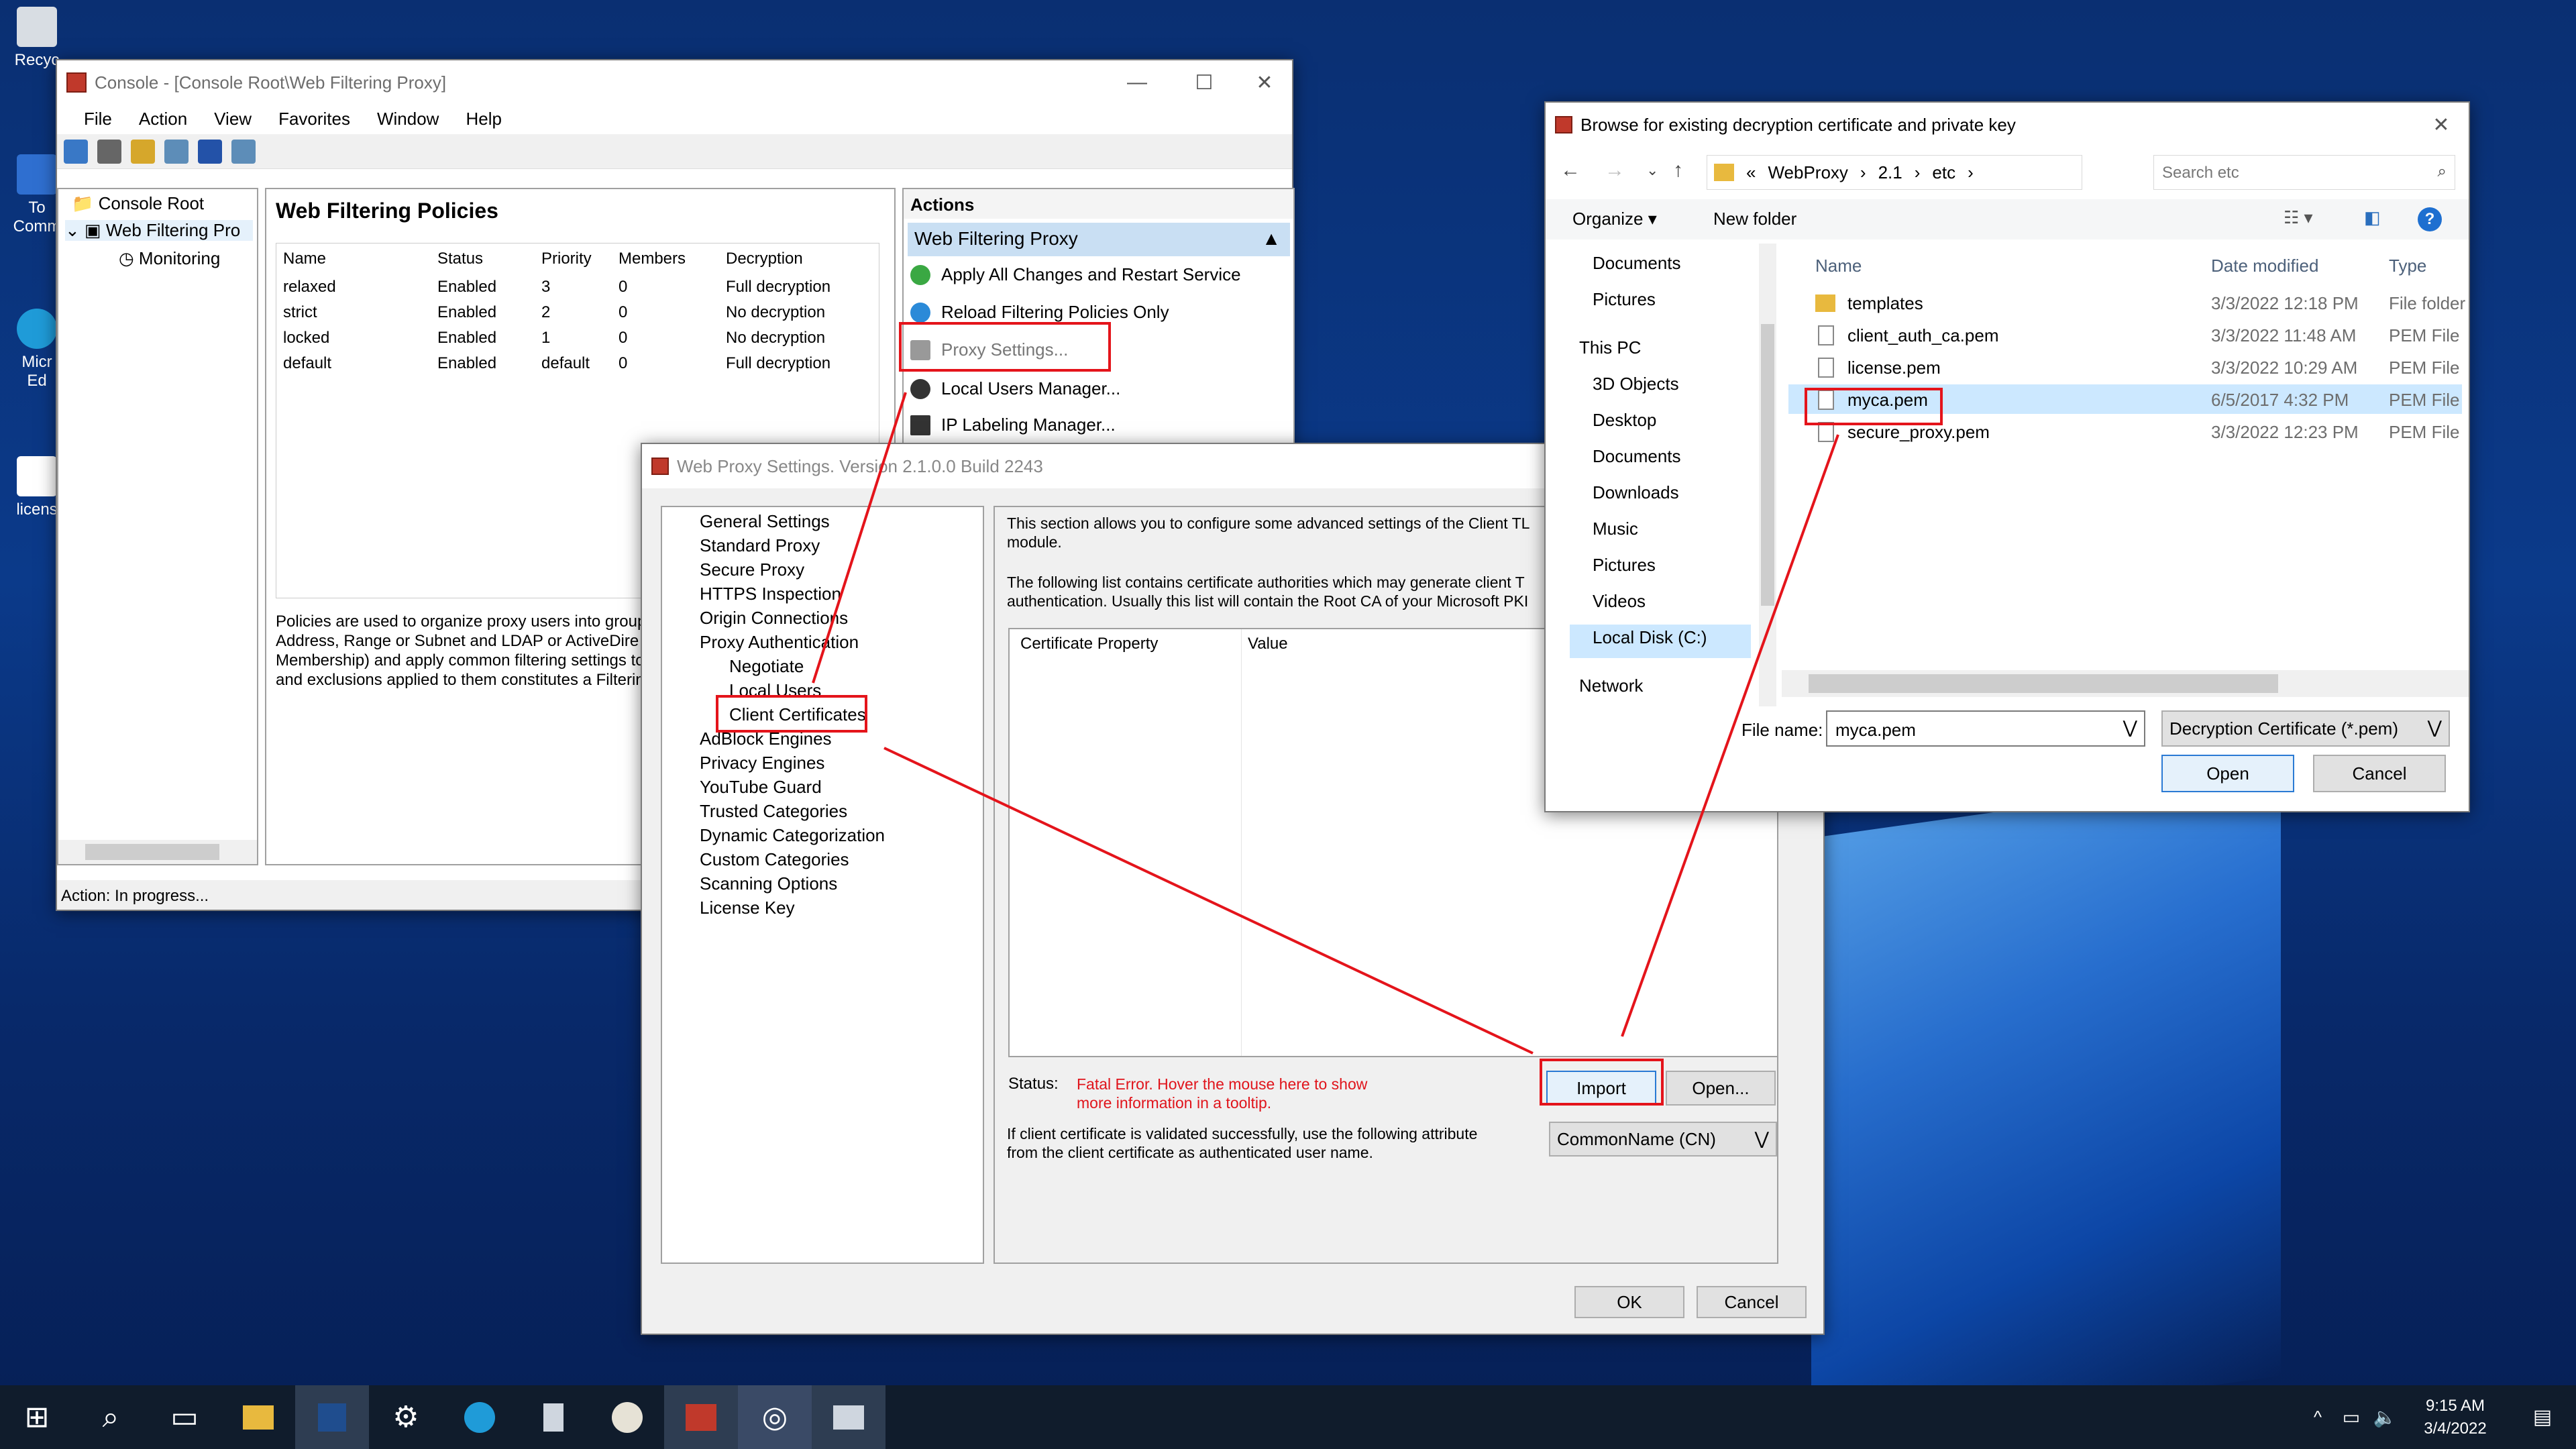  What do you see at coordinates (774, 859) in the screenshot?
I see `tree-custom-categories: Custom Categories` at bounding box center [774, 859].